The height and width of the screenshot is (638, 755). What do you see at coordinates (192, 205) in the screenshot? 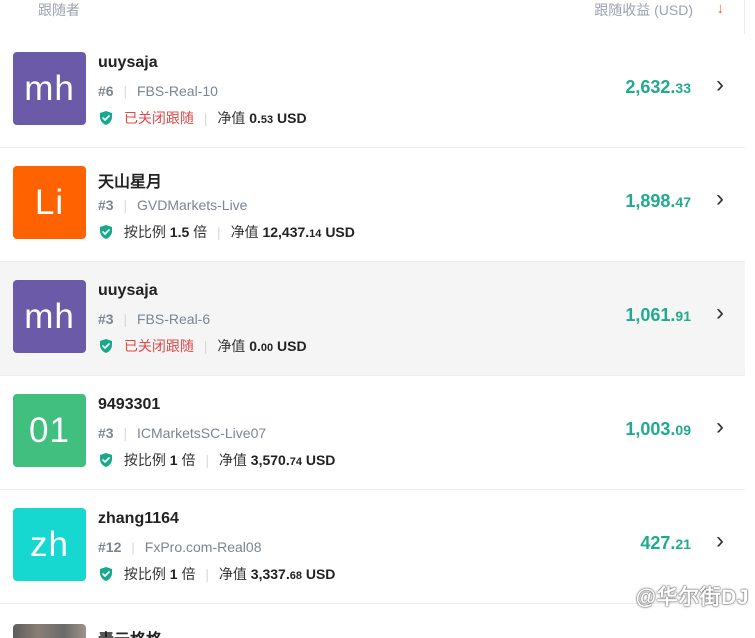
I see `server-name: GVDMarkets-Live` at bounding box center [192, 205].